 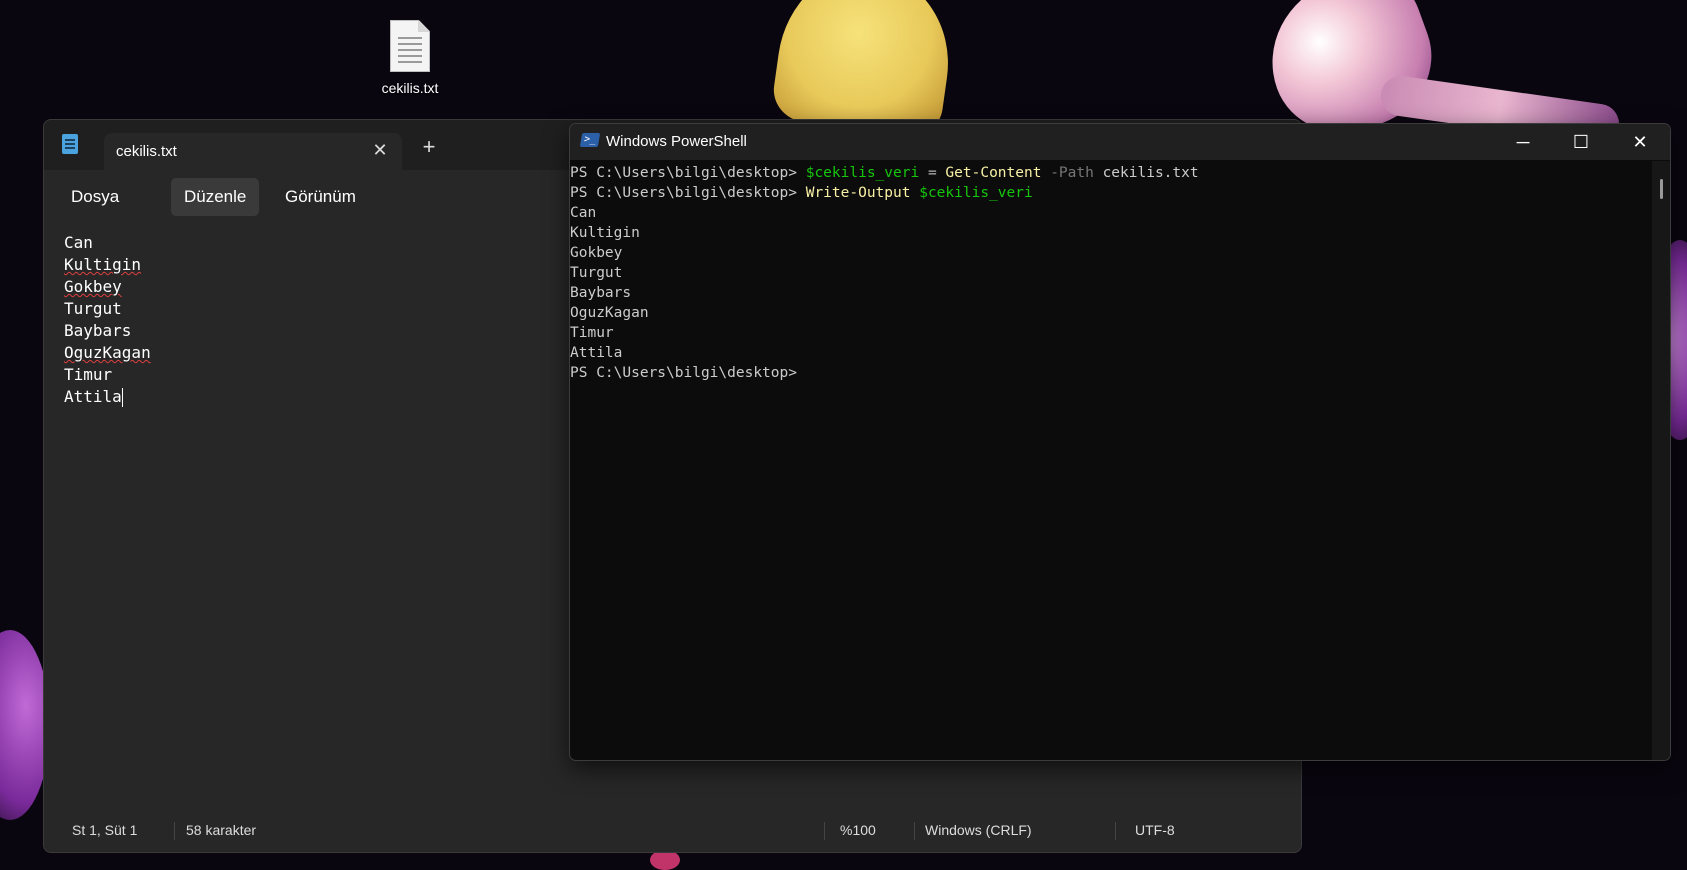 What do you see at coordinates (1581, 142) in the screenshot?
I see `maximize-icon: ☐` at bounding box center [1581, 142].